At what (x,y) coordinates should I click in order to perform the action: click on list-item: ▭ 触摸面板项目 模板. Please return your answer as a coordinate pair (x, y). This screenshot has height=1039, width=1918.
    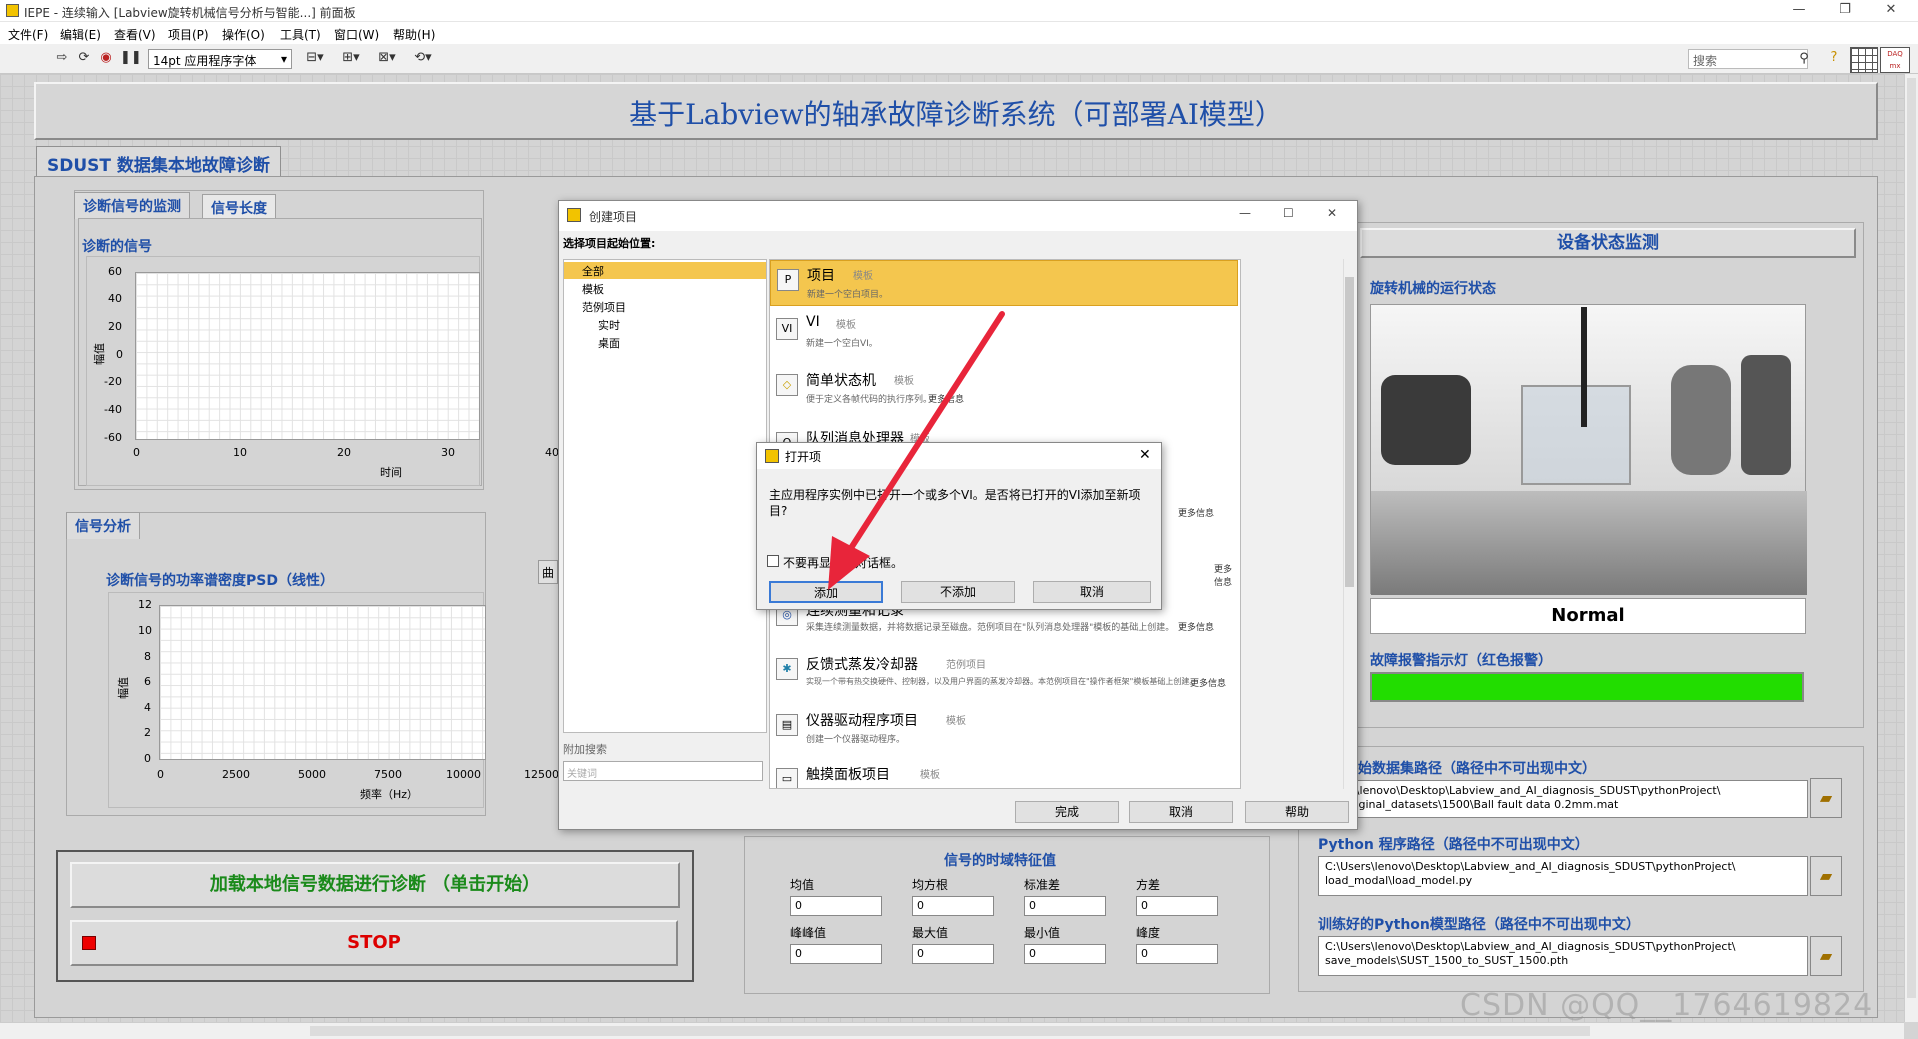
    Looking at the image, I should click on (1004, 774).